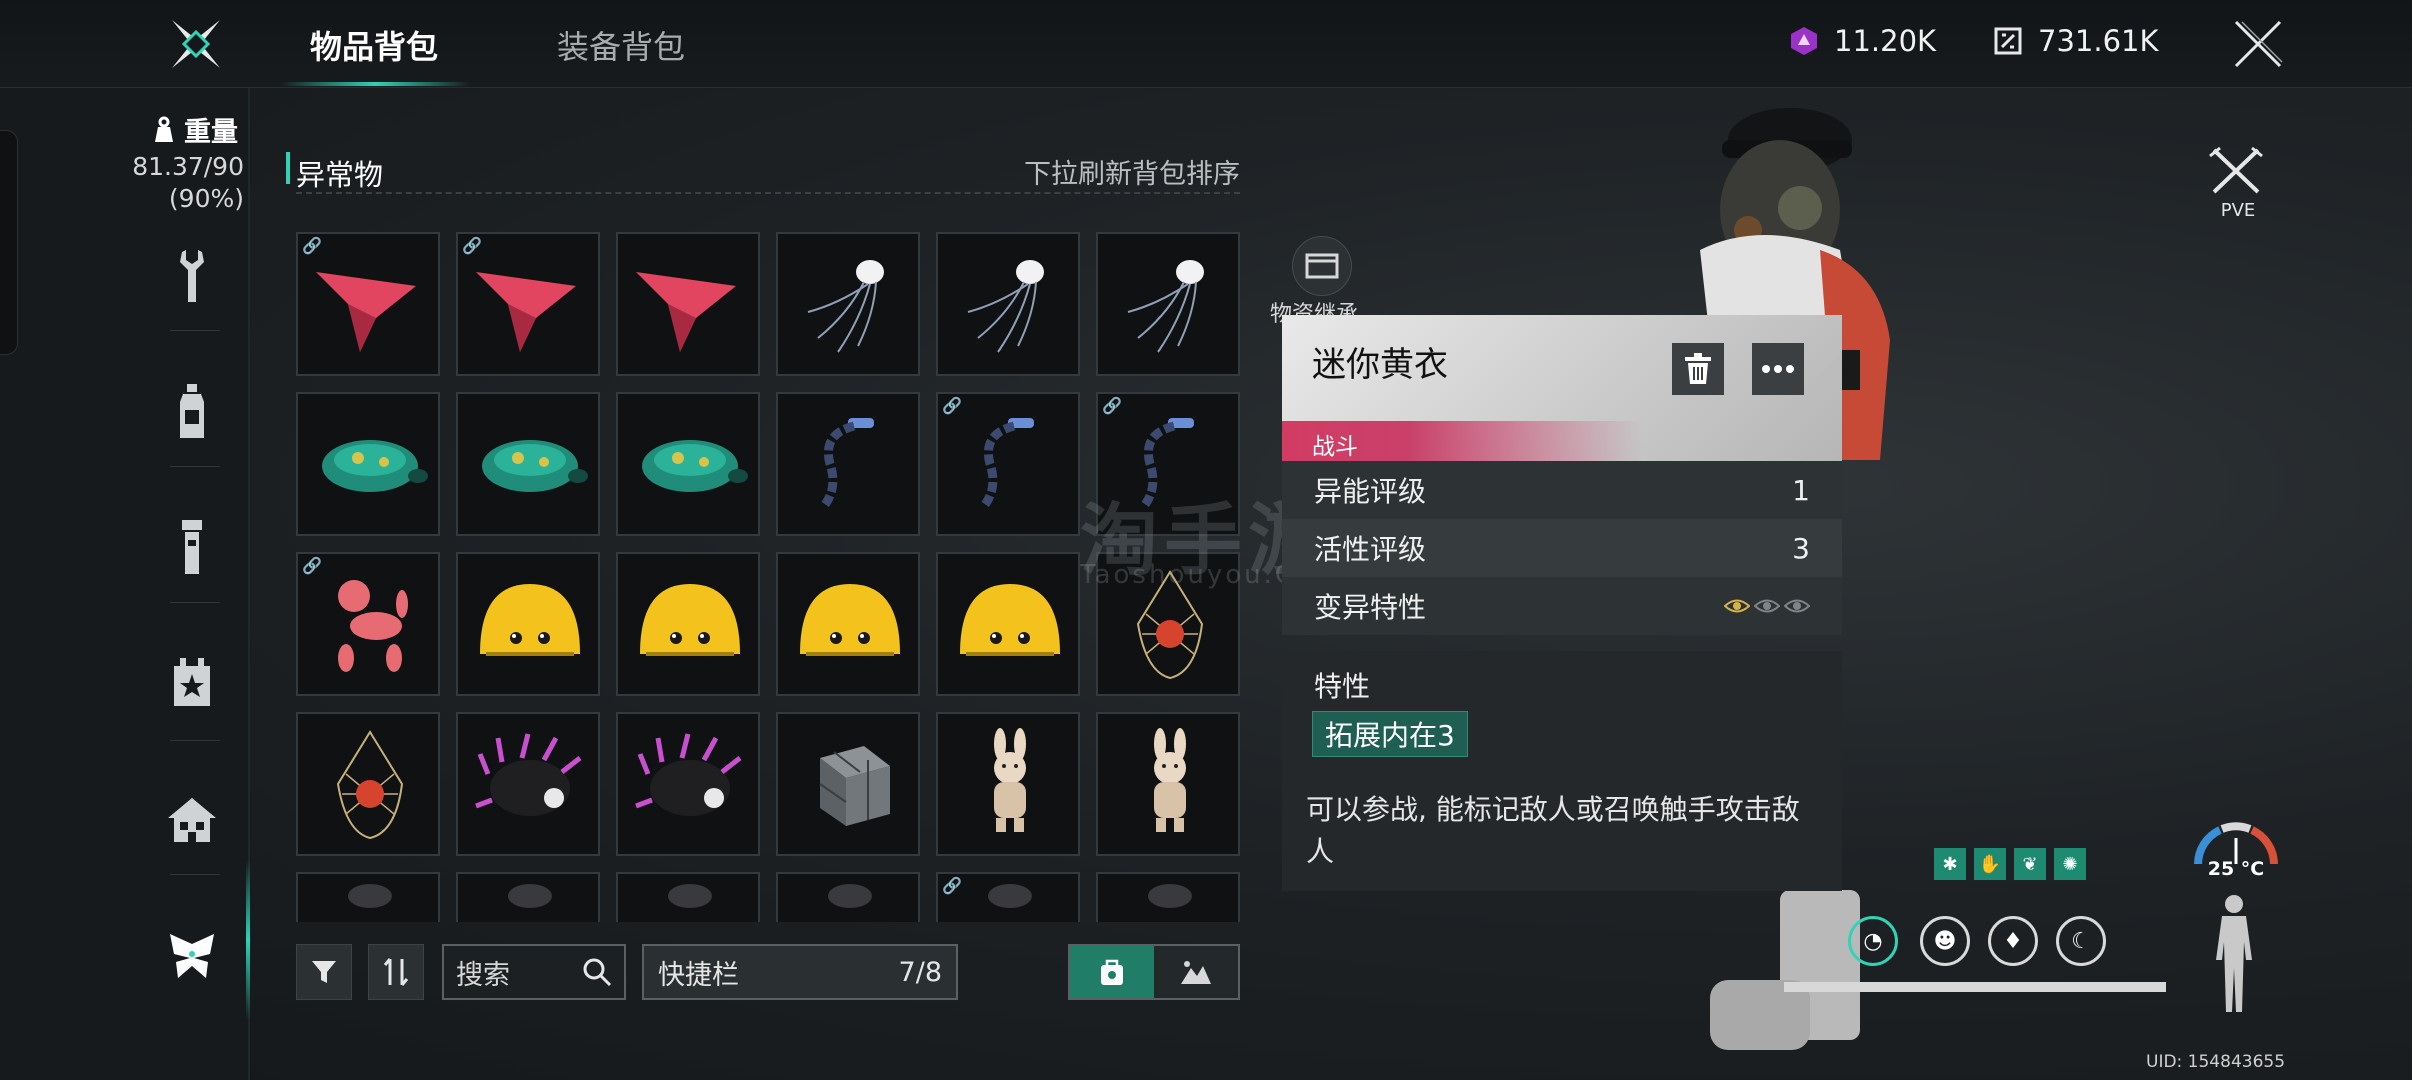 The width and height of the screenshot is (2412, 1080). I want to click on inventory-slot-net-bag, so click(368, 784).